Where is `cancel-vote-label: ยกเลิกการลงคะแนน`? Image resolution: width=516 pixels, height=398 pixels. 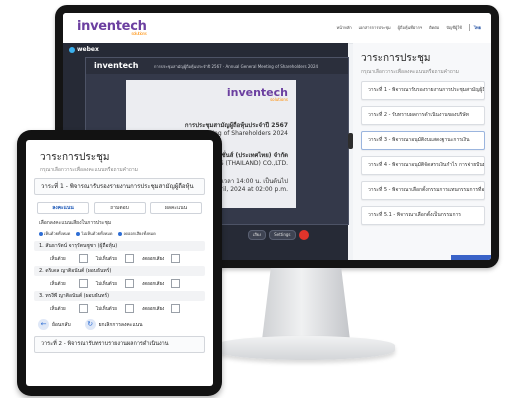
cancel-vote-label: ยกเลิกการลงคะแนน is located at coordinates (120, 324).